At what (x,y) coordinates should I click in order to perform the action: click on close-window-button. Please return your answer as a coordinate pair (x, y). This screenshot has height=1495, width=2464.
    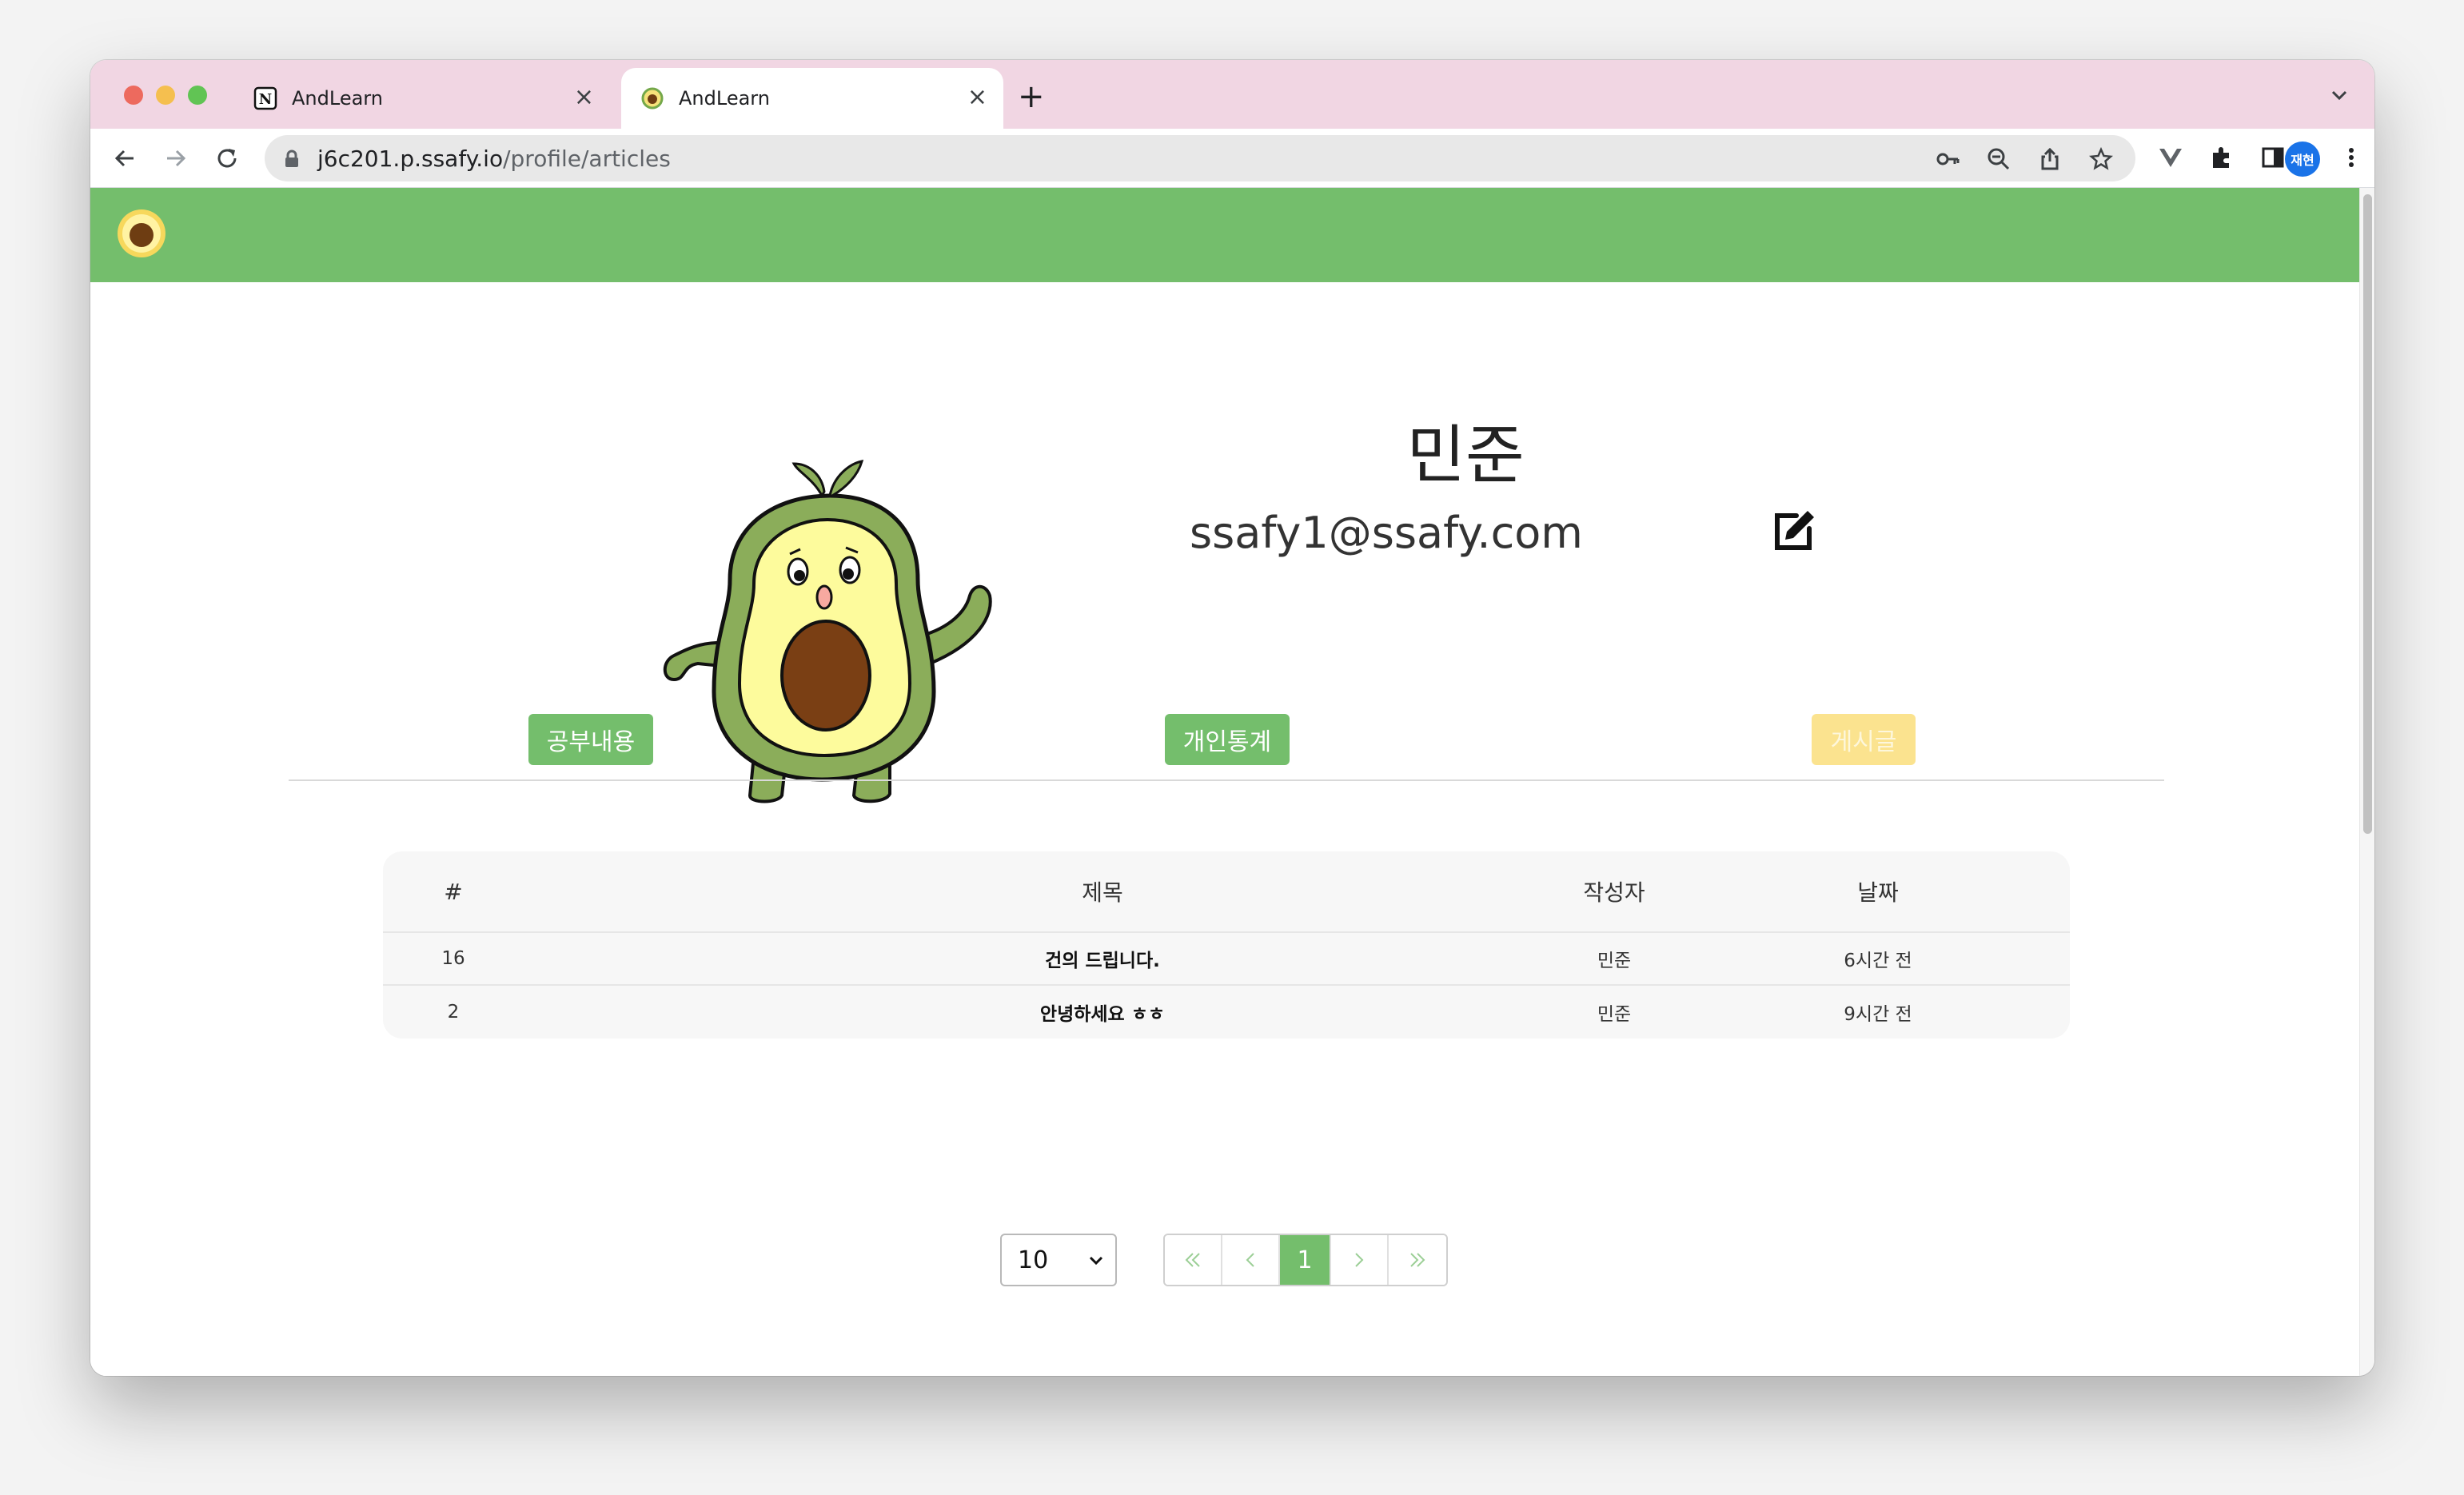
    Looking at the image, I should click on (133, 95).